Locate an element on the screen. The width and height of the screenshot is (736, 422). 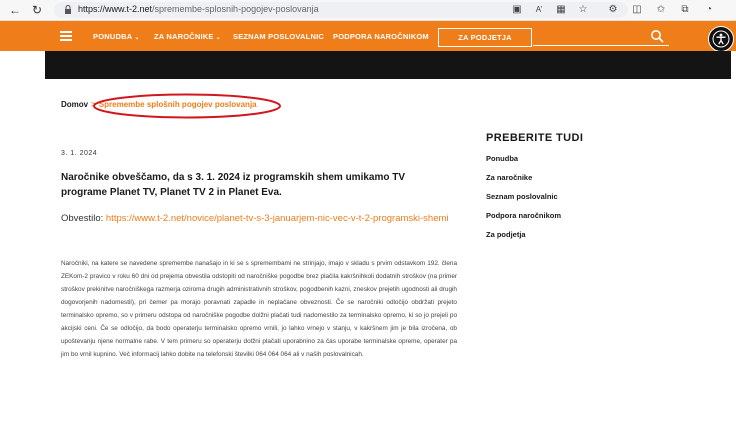
nav-seznam-poslovalnic: SEZNAM POSLOVALNIC is located at coordinates (278, 36).